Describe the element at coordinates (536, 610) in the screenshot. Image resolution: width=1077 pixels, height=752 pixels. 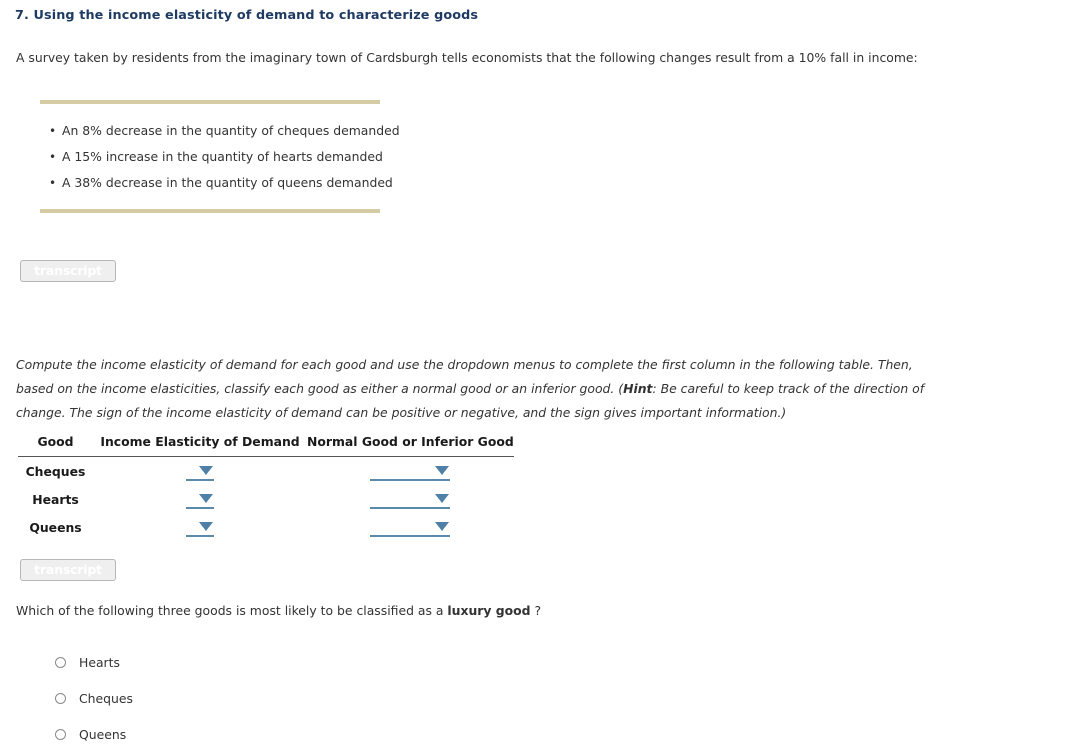
I see `question-part2: ?` at that location.